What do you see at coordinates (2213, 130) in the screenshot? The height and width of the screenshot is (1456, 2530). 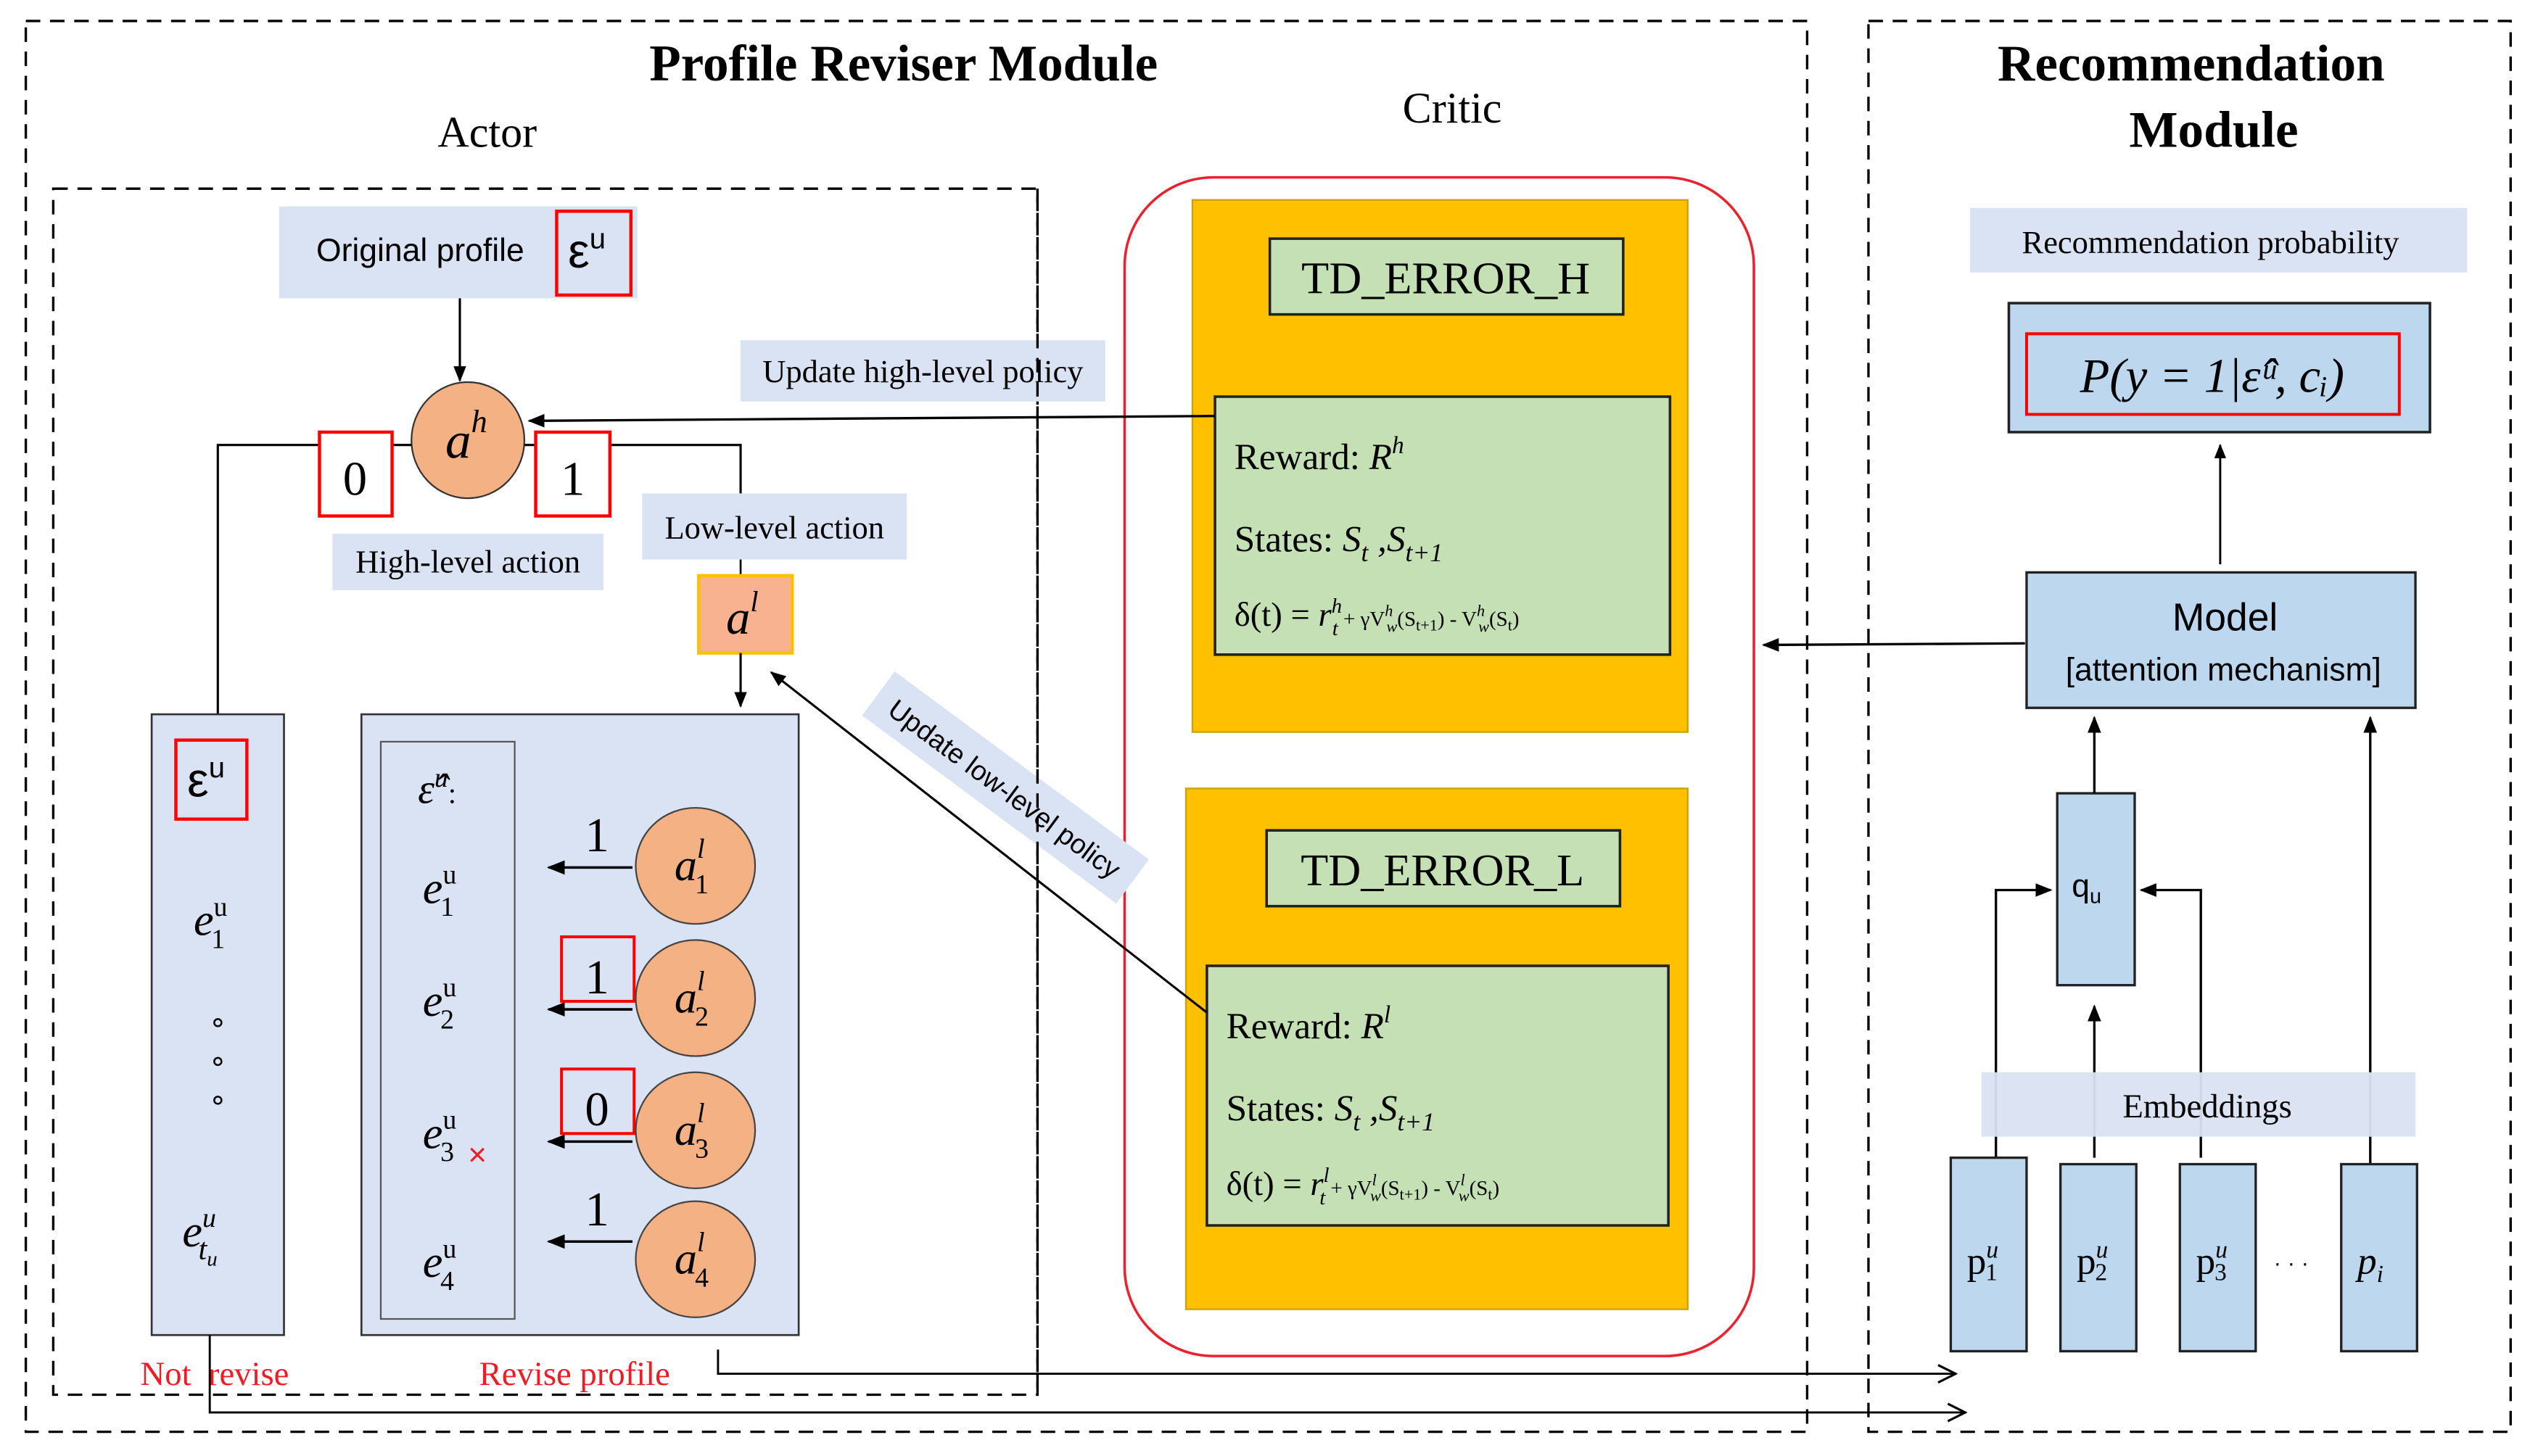 I see `recommendation-module-title-line2: Module` at bounding box center [2213, 130].